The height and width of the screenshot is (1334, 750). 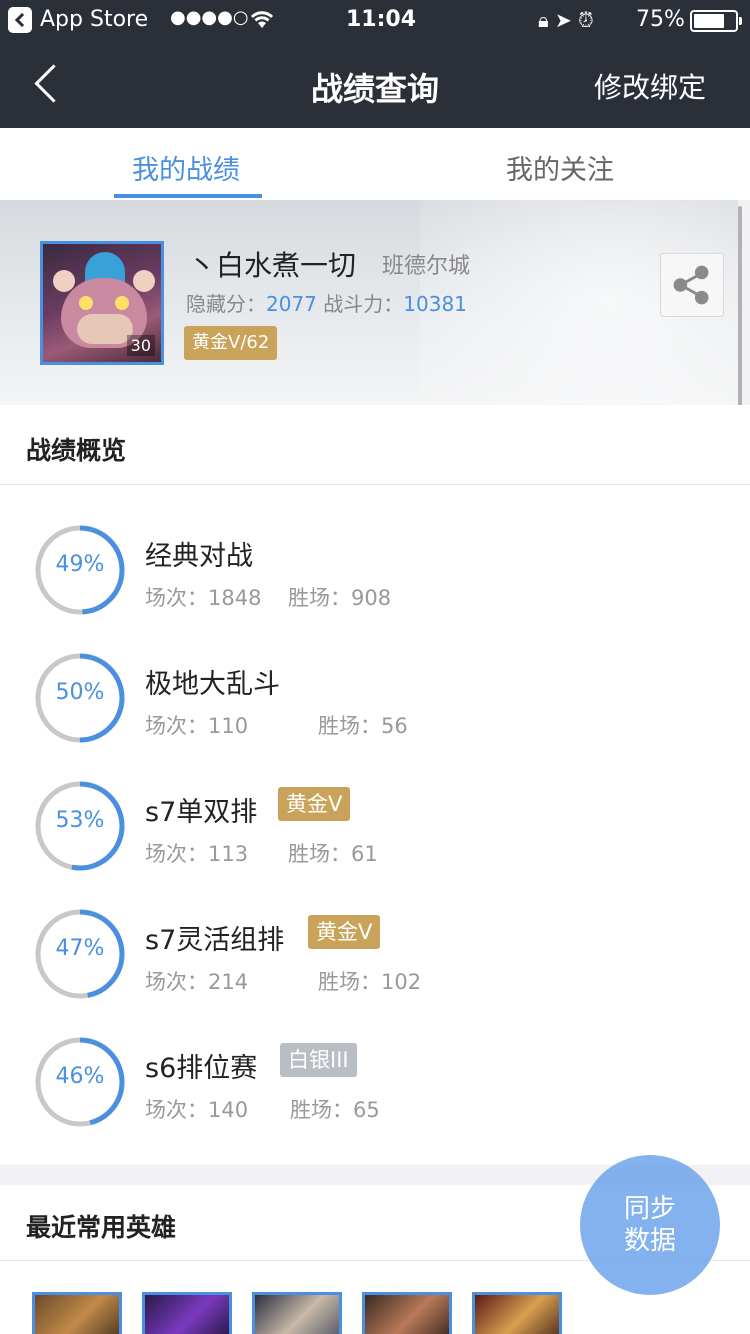 What do you see at coordinates (215, 940) in the screenshot?
I see `mode-name: s7灵活组排` at bounding box center [215, 940].